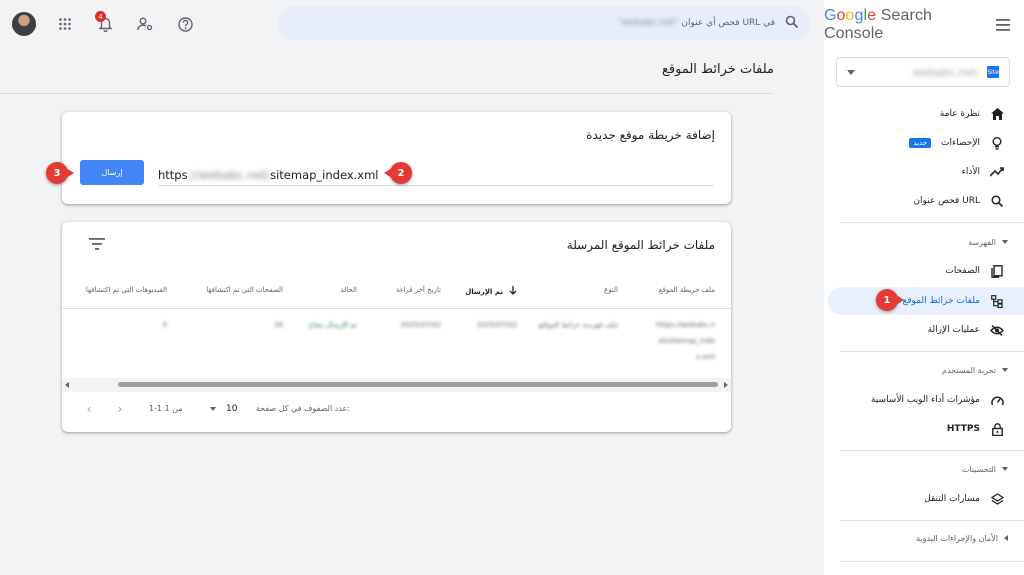 This screenshot has width=1024, height=575. I want to click on scroll-left-icon, so click(67, 385).